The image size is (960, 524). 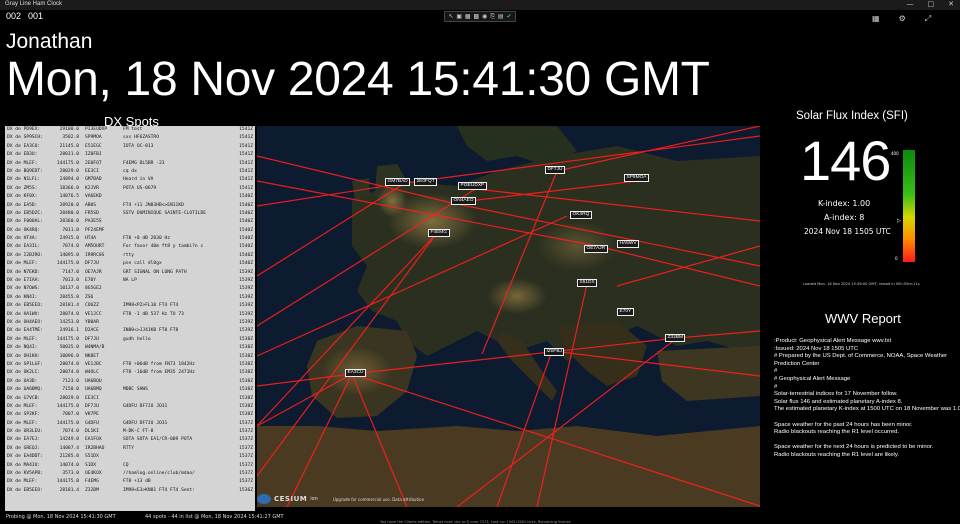 What do you see at coordinates (931, 4) in the screenshot?
I see `maximize-icon: □` at bounding box center [931, 4].